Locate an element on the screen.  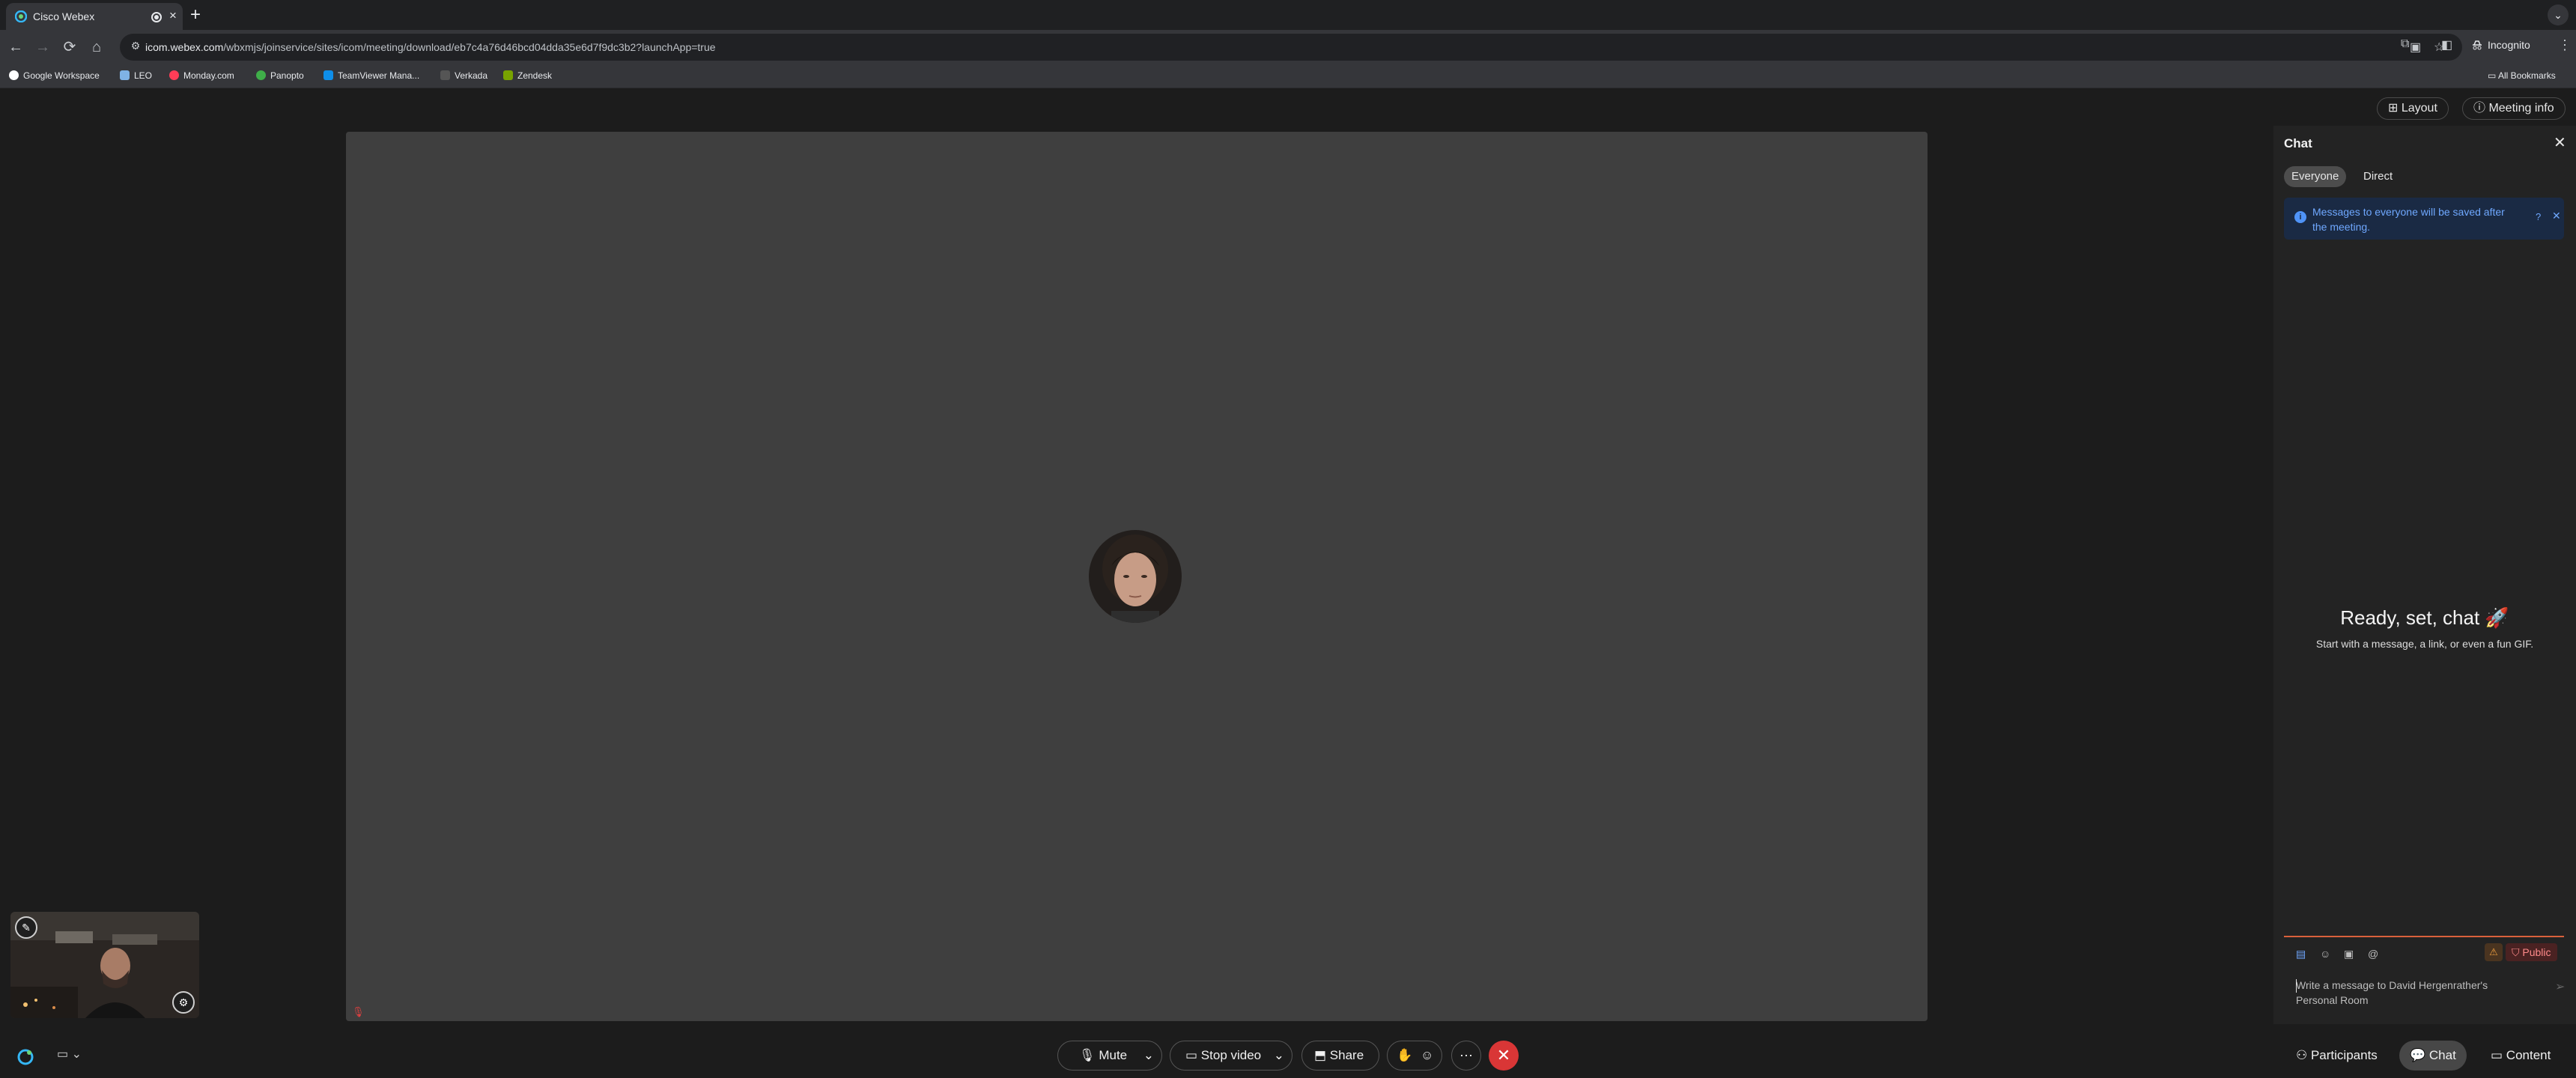
mute-button: 🎙 Mute ⌄ is located at coordinates (1109, 1056).